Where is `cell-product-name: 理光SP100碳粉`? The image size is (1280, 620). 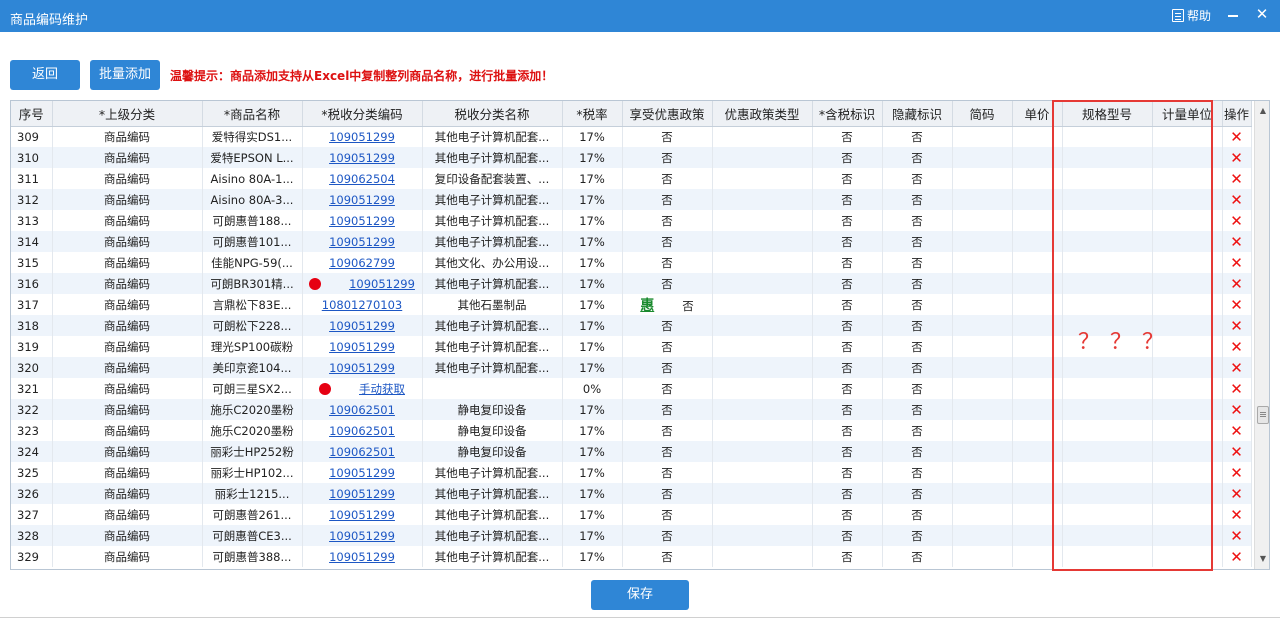 cell-product-name: 理光SP100碳粉 is located at coordinates (252, 346).